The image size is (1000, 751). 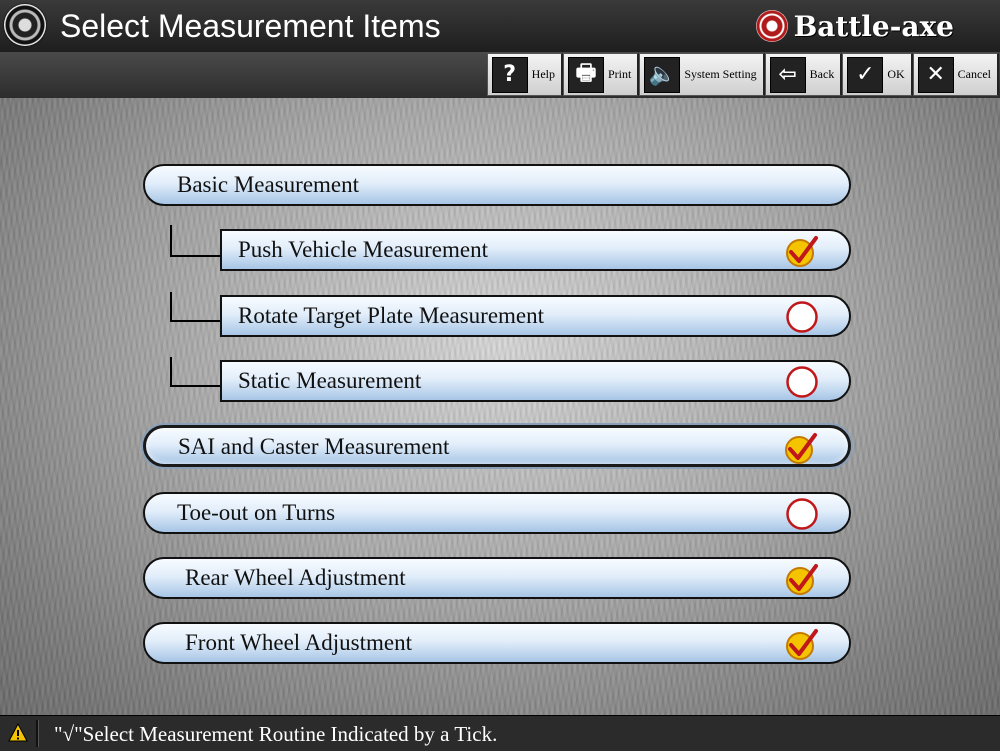 What do you see at coordinates (822, 74) in the screenshot?
I see `toolbar-label: Back` at bounding box center [822, 74].